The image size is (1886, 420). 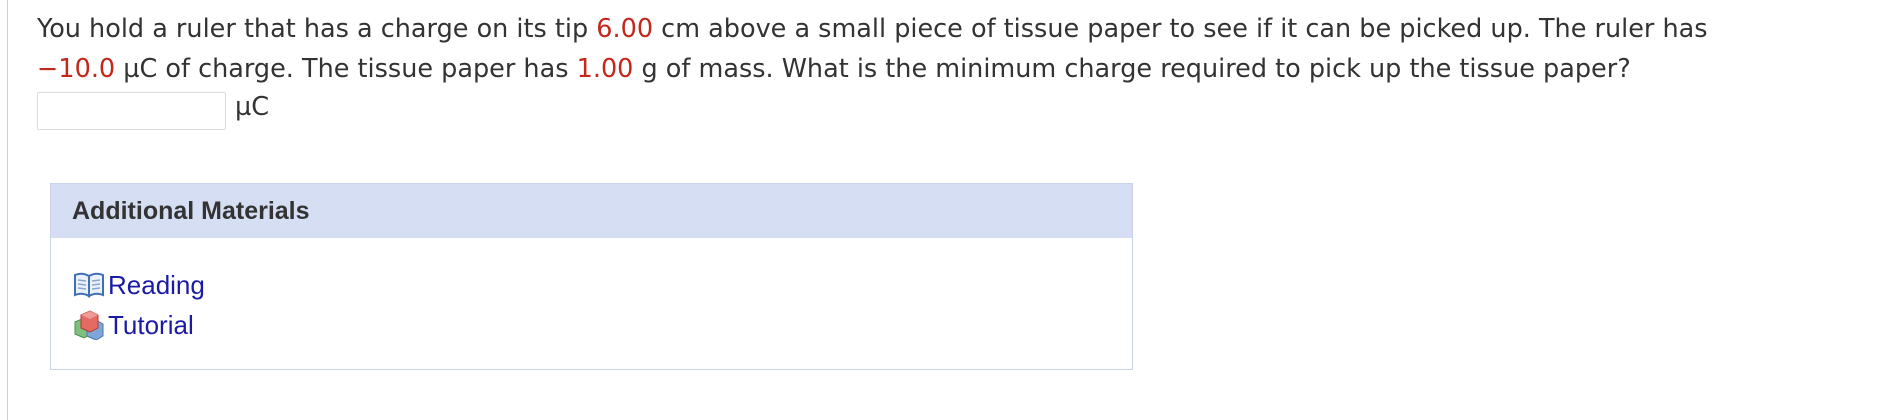 I want to click on tutorial-link: Tutorial, so click(x=151, y=325).